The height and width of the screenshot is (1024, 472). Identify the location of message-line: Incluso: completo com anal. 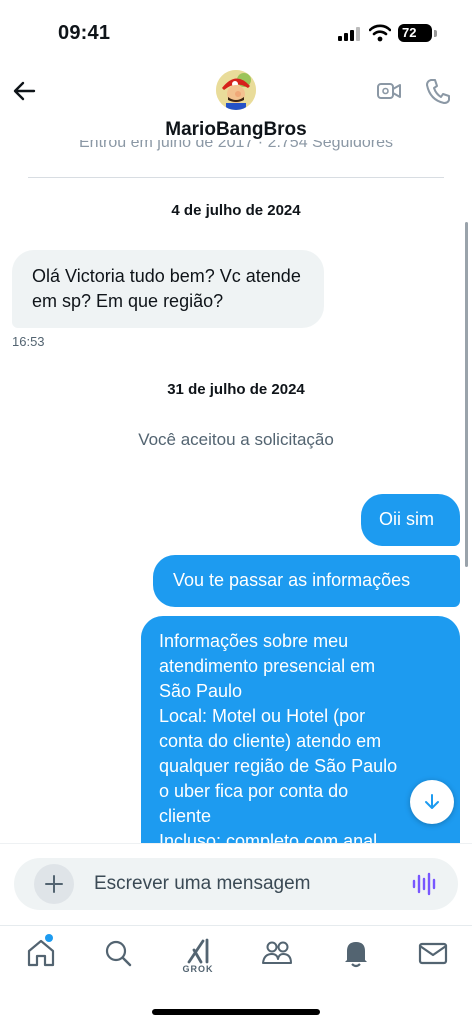
(268, 837).